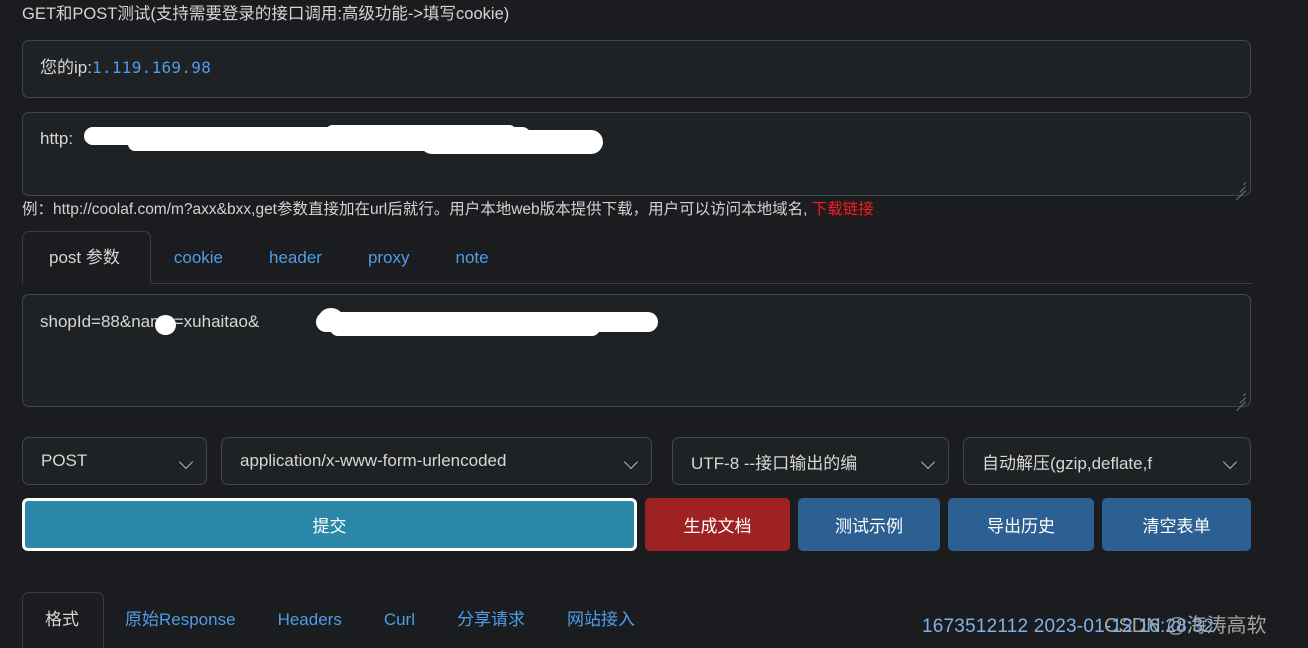 The image size is (1308, 648). I want to click on ip-value: 1.119.169.98, so click(151, 67).